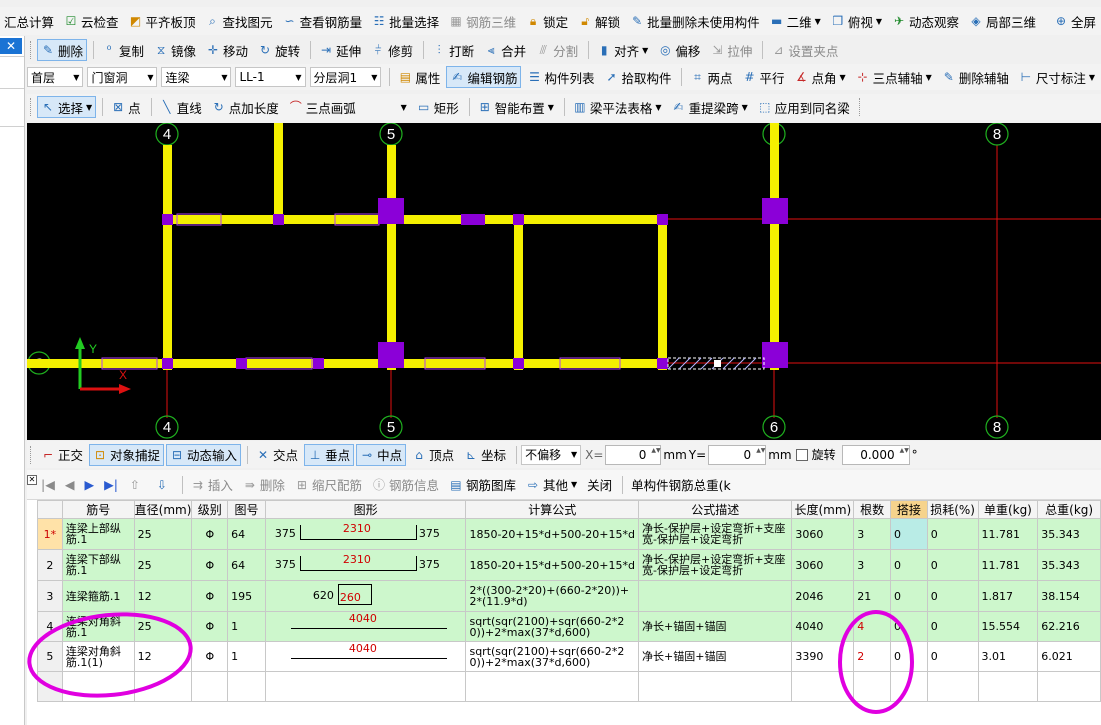  What do you see at coordinates (381, 454) in the screenshot?
I see `midpoint-button: ⊸ 中点` at bounding box center [381, 454].